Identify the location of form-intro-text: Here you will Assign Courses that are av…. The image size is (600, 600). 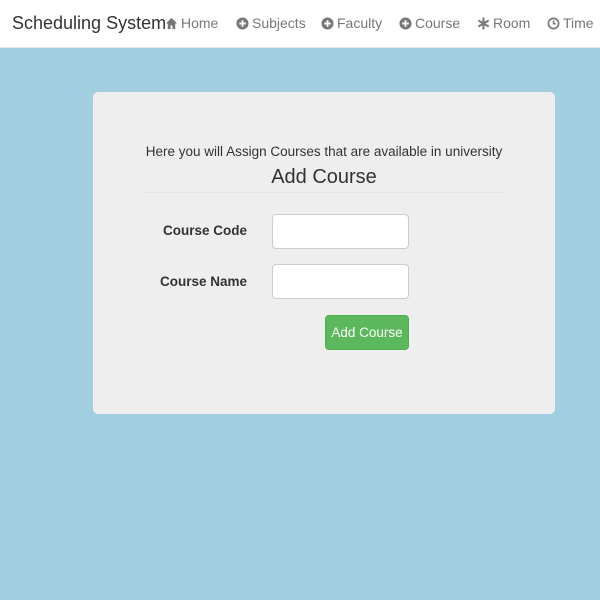
(324, 151).